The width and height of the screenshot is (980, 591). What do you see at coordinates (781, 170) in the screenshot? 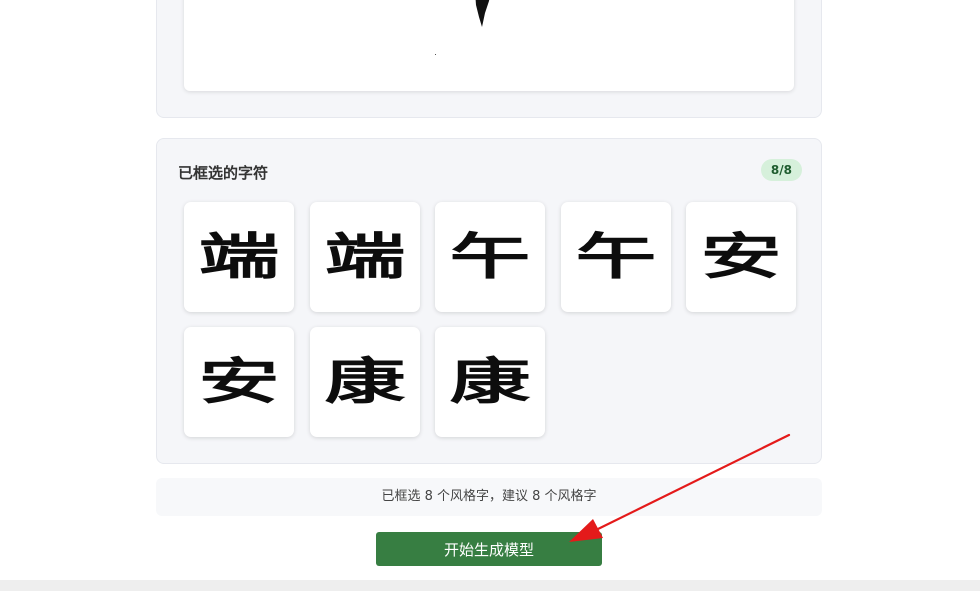
I see `selection-count-badge: 8/8` at bounding box center [781, 170].